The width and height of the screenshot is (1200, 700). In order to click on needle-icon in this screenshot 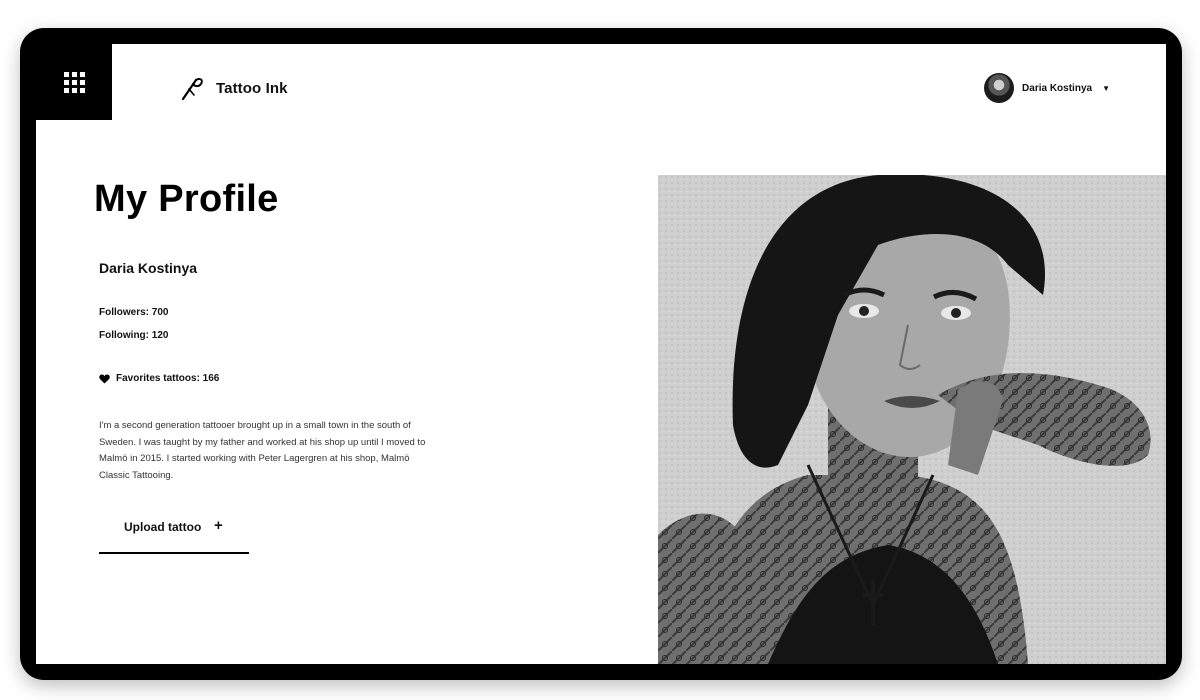, I will do `click(192, 89)`.